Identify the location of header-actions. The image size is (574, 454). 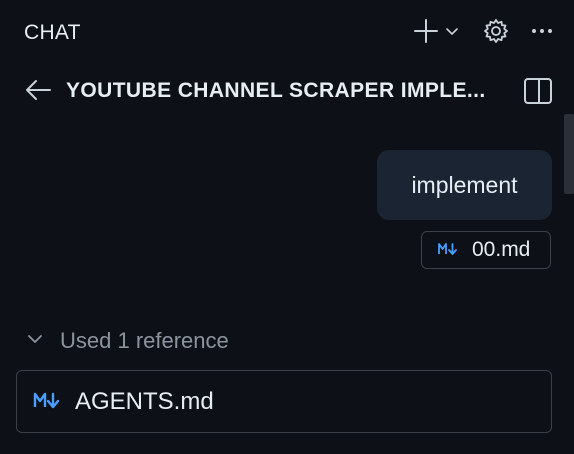
(483, 33).